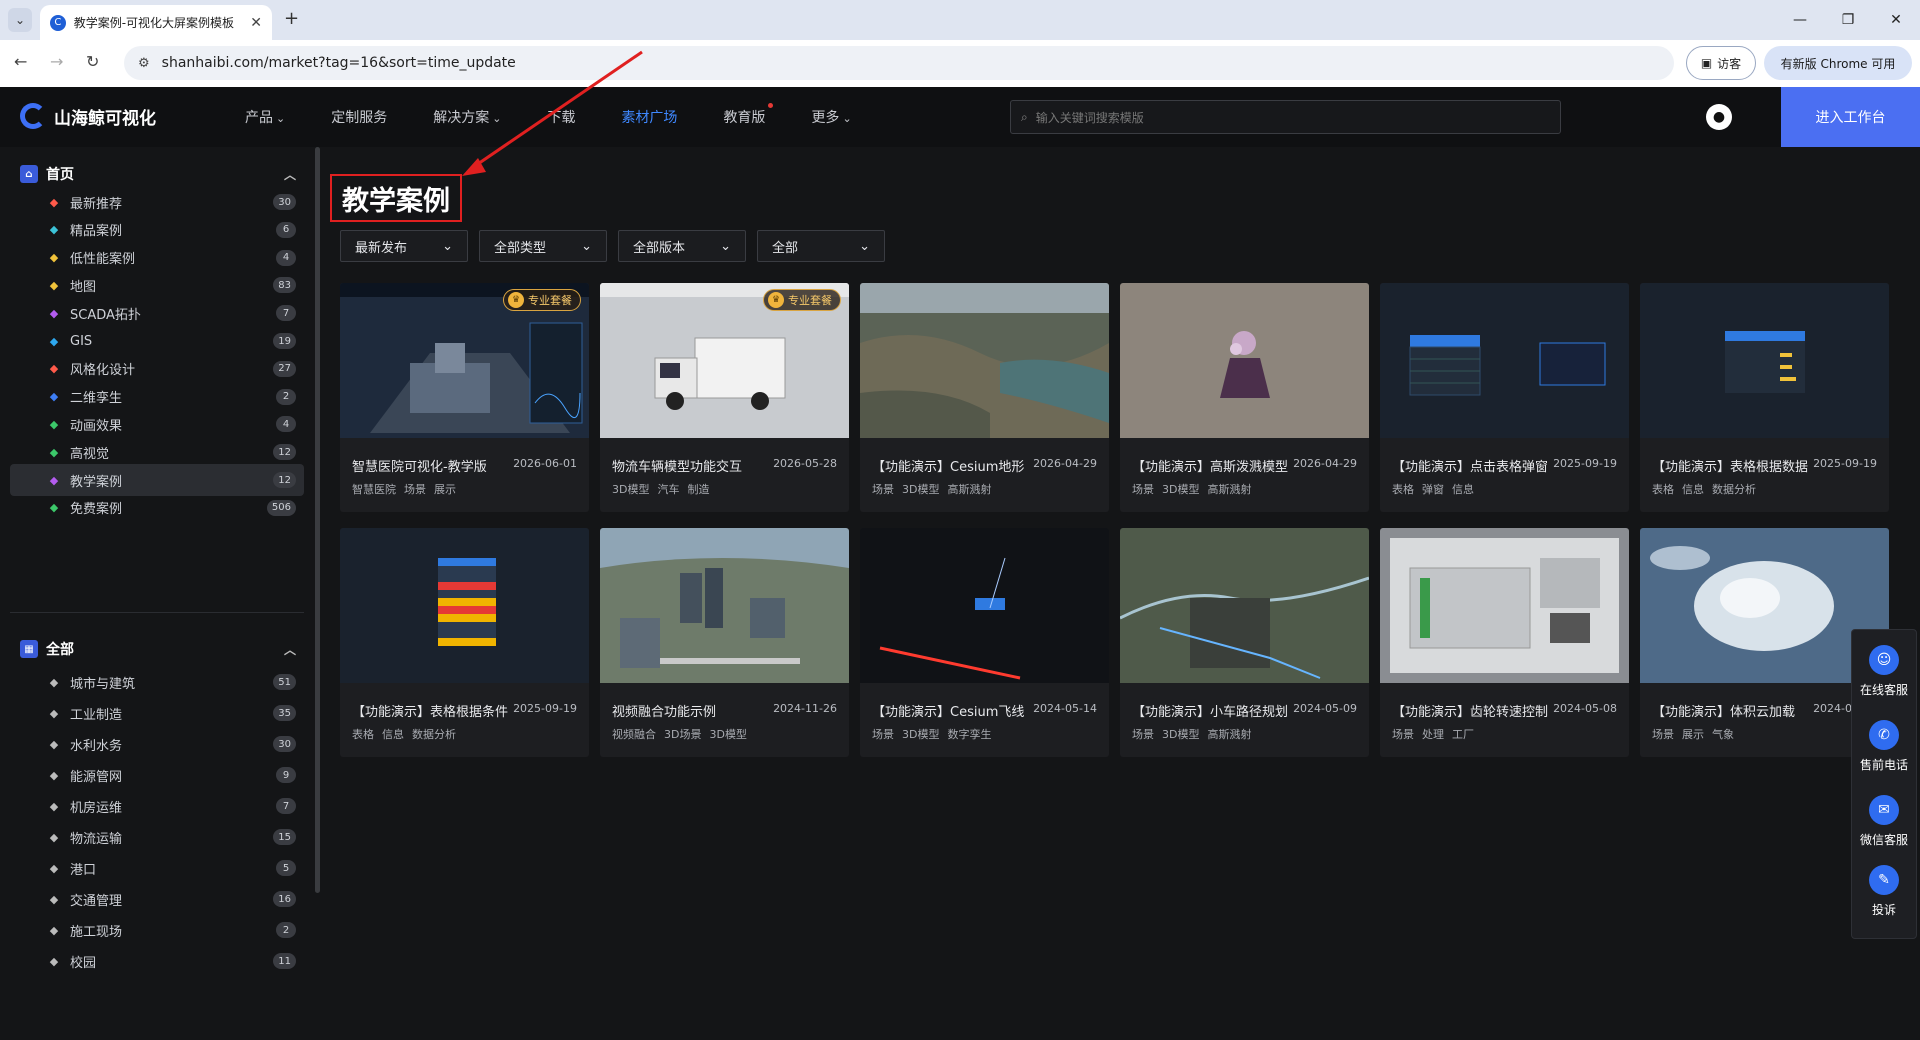 This screenshot has width=1920, height=1040. What do you see at coordinates (56, 61) in the screenshot?
I see `forward-icon: →` at bounding box center [56, 61].